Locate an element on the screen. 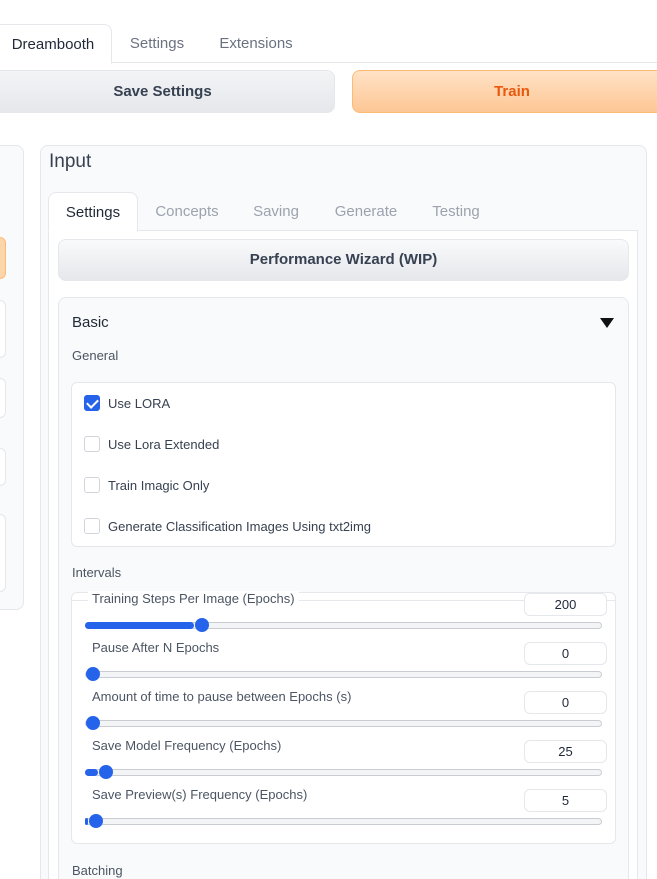 This screenshot has width=657, height=879. generate-classification-checkbox is located at coordinates (92, 526).